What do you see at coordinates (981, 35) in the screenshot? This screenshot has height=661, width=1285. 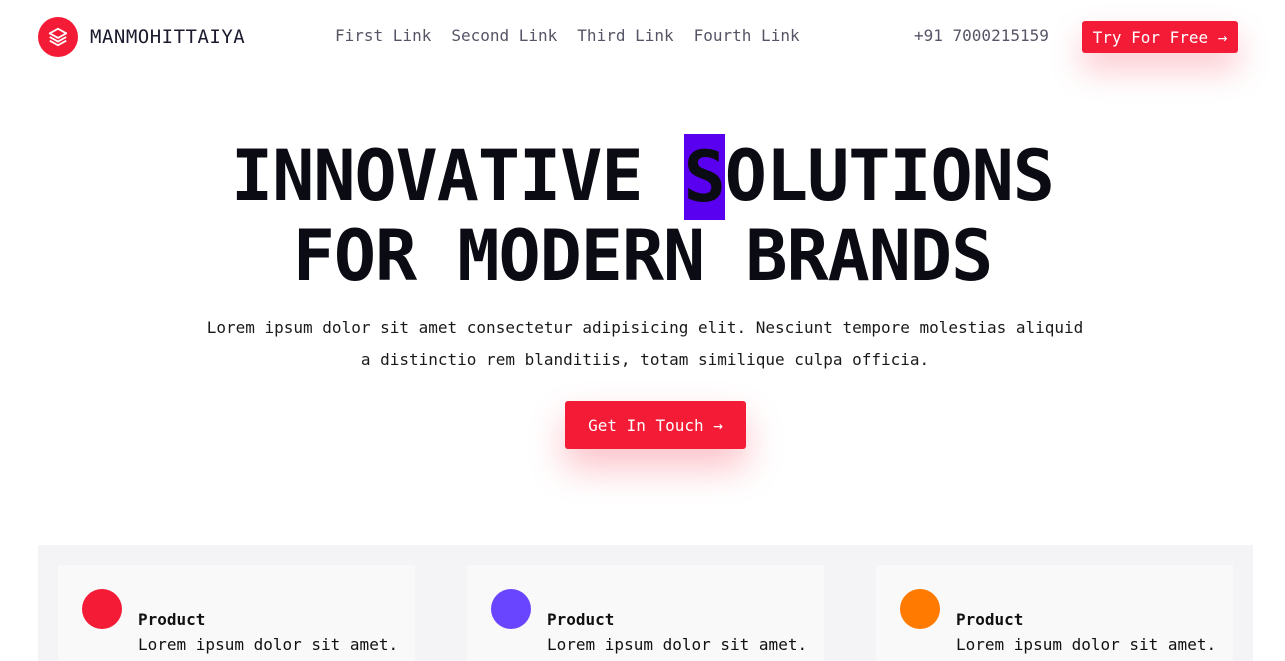 I see `phone-number: +91 7000215159` at bounding box center [981, 35].